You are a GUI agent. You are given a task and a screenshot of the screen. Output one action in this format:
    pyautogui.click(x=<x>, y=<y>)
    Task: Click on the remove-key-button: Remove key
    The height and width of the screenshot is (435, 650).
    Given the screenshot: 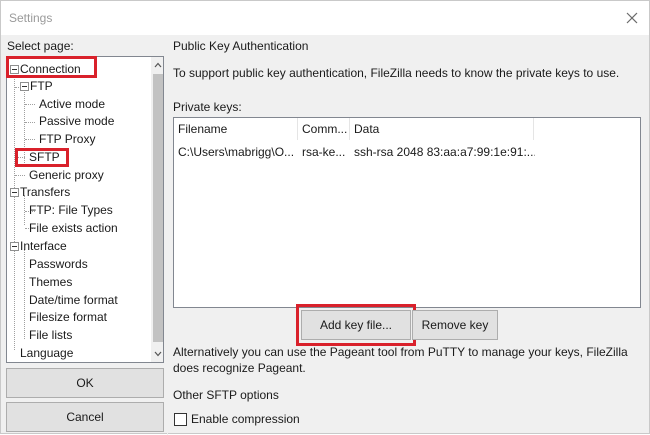 What is the action you would take?
    pyautogui.click(x=455, y=325)
    